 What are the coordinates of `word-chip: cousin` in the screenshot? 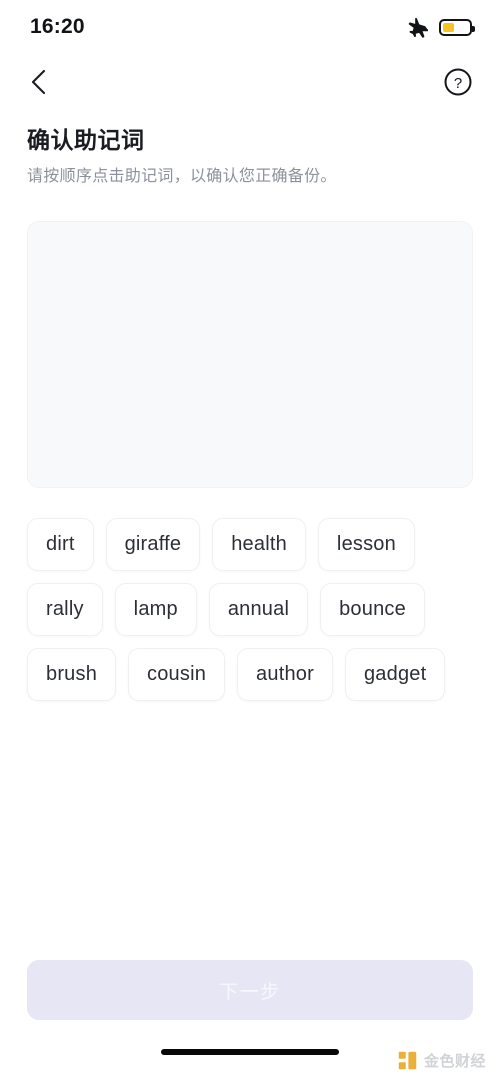 It's located at (177, 674).